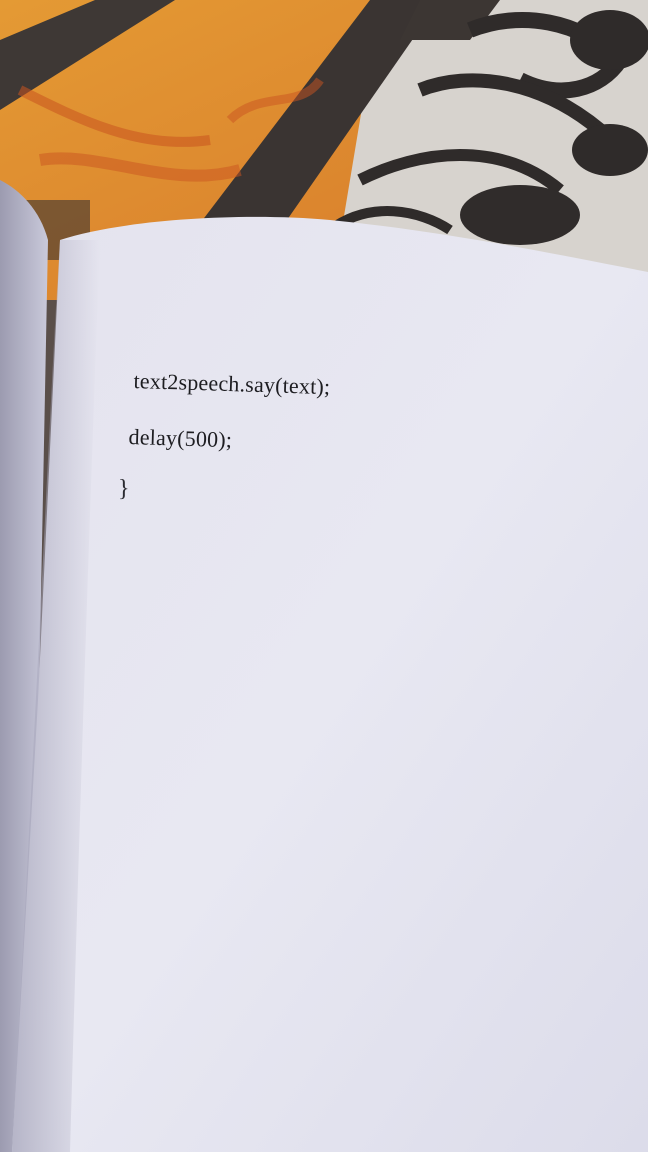 The height and width of the screenshot is (1152, 648). What do you see at coordinates (180, 438) in the screenshot?
I see `code-line-delay: delay(500);` at bounding box center [180, 438].